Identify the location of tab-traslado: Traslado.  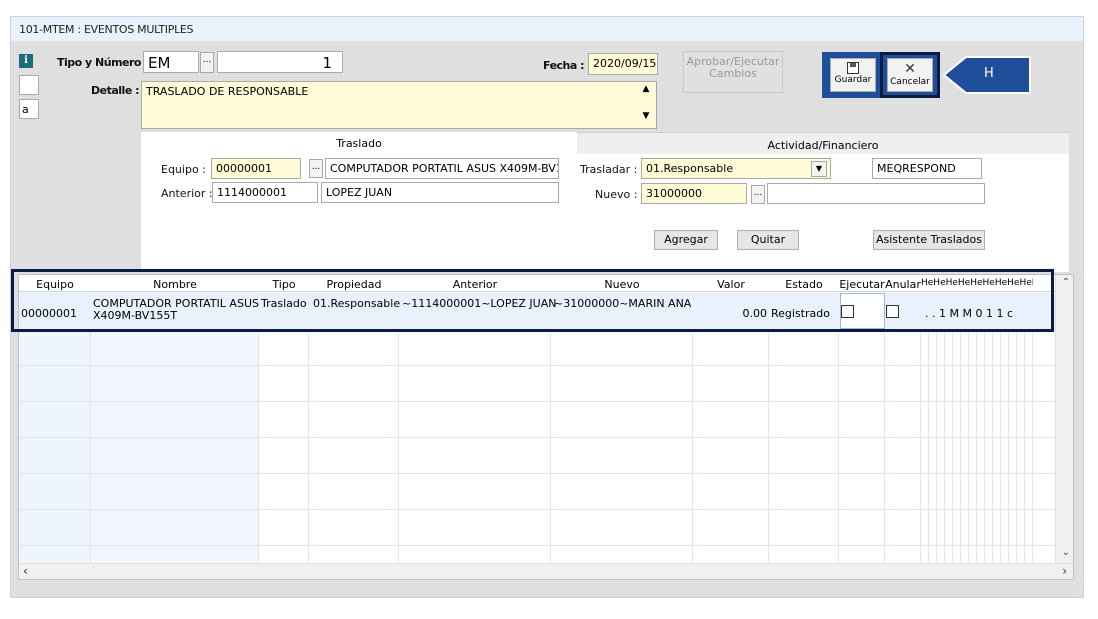
(359, 143).